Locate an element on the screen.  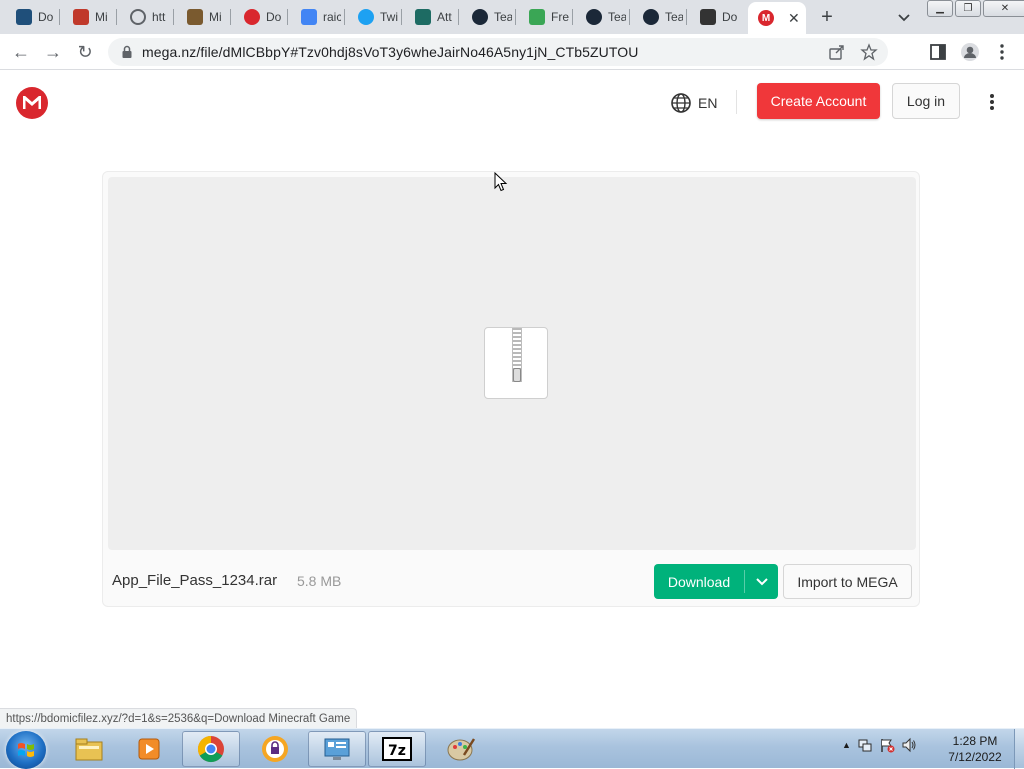
tab-item: Twi is located at coordinates (372, 17).